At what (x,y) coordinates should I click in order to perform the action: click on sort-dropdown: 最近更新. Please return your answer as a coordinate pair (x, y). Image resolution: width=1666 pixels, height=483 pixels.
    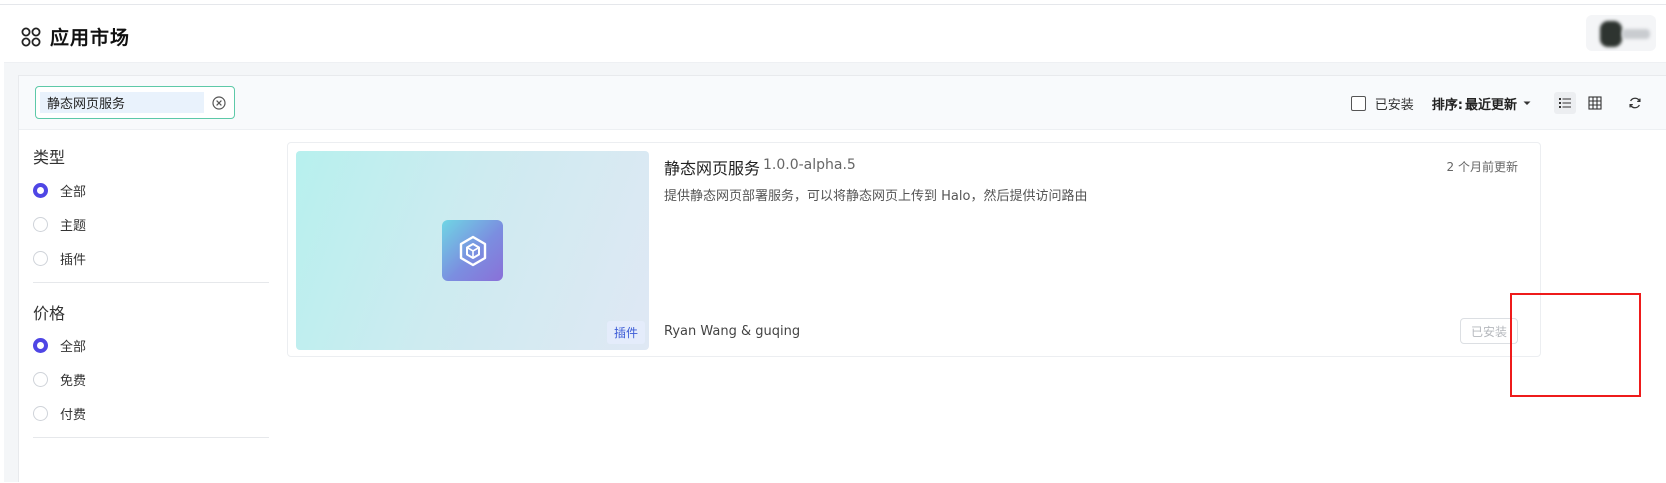
    Looking at the image, I should click on (1491, 103).